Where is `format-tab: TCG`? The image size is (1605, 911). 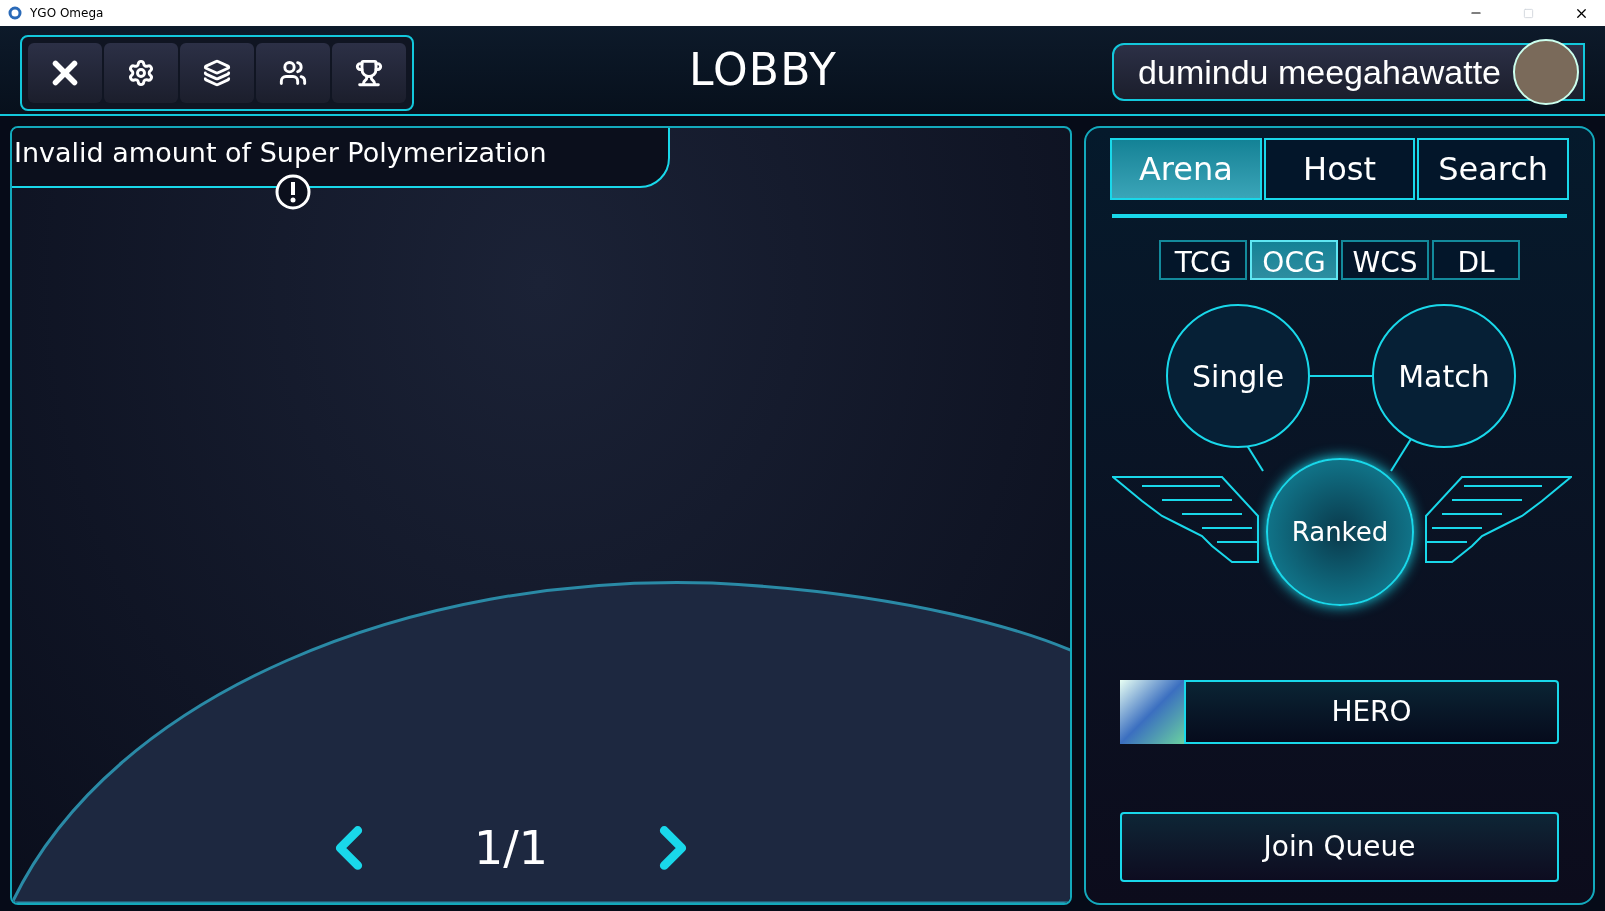
format-tab: TCG is located at coordinates (1203, 260).